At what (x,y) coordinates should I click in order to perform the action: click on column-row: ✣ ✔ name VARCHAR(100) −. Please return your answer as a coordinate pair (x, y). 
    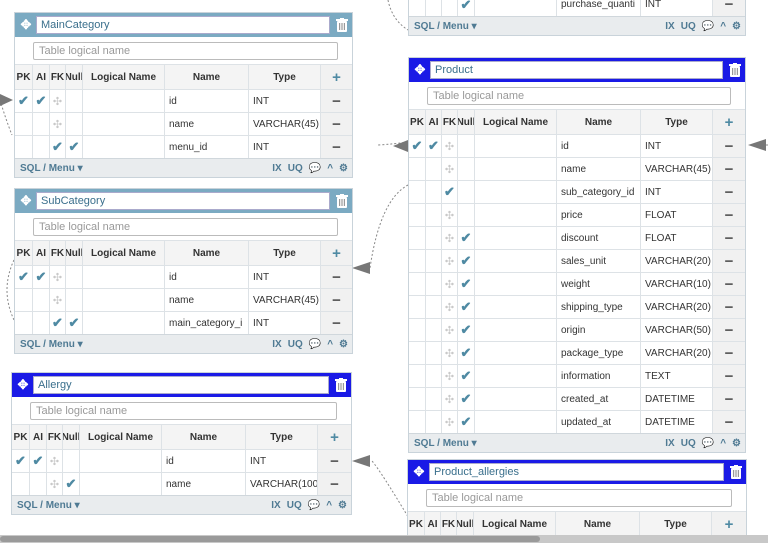
    Looking at the image, I should click on (181, 483).